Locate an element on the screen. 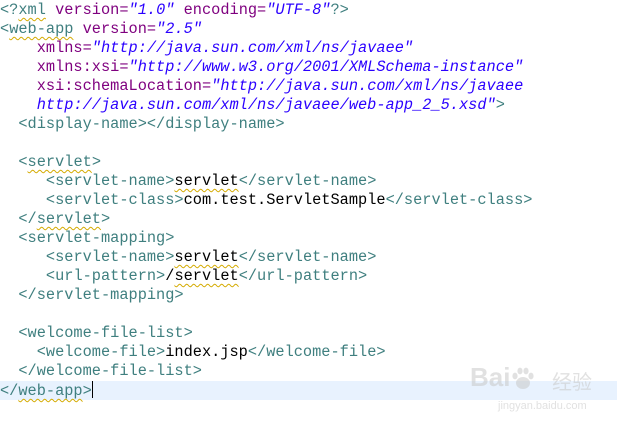  text-url-pattern: servlet is located at coordinates (206, 276).